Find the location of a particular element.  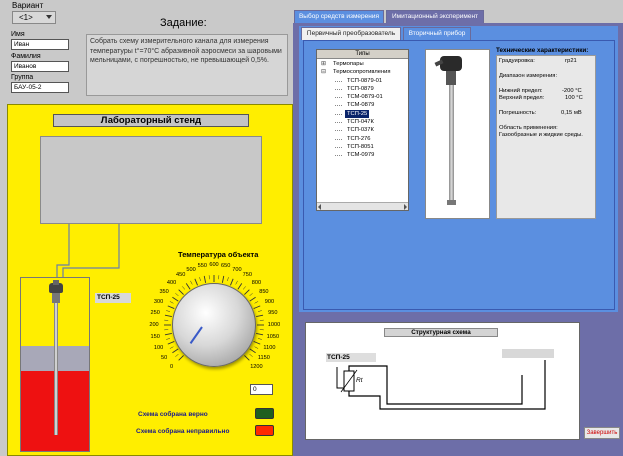

finish-button: Завершить is located at coordinates (602, 433).